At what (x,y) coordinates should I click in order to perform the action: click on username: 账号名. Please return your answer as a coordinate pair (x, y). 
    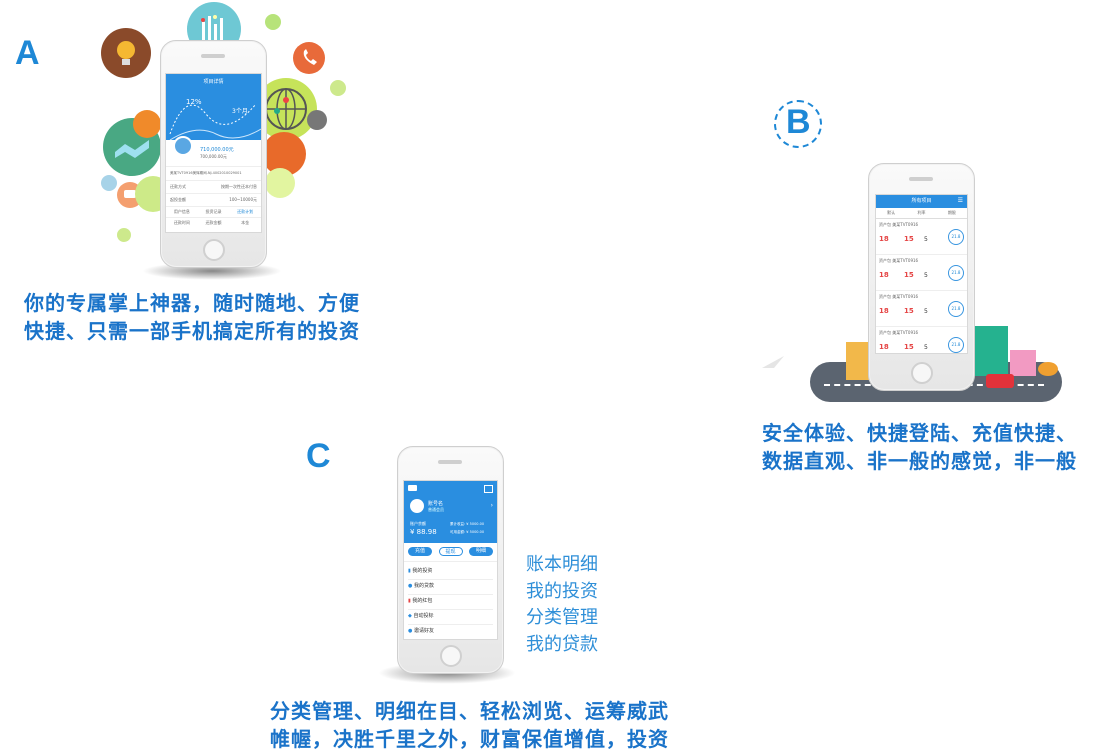
    Looking at the image, I should click on (436, 504).